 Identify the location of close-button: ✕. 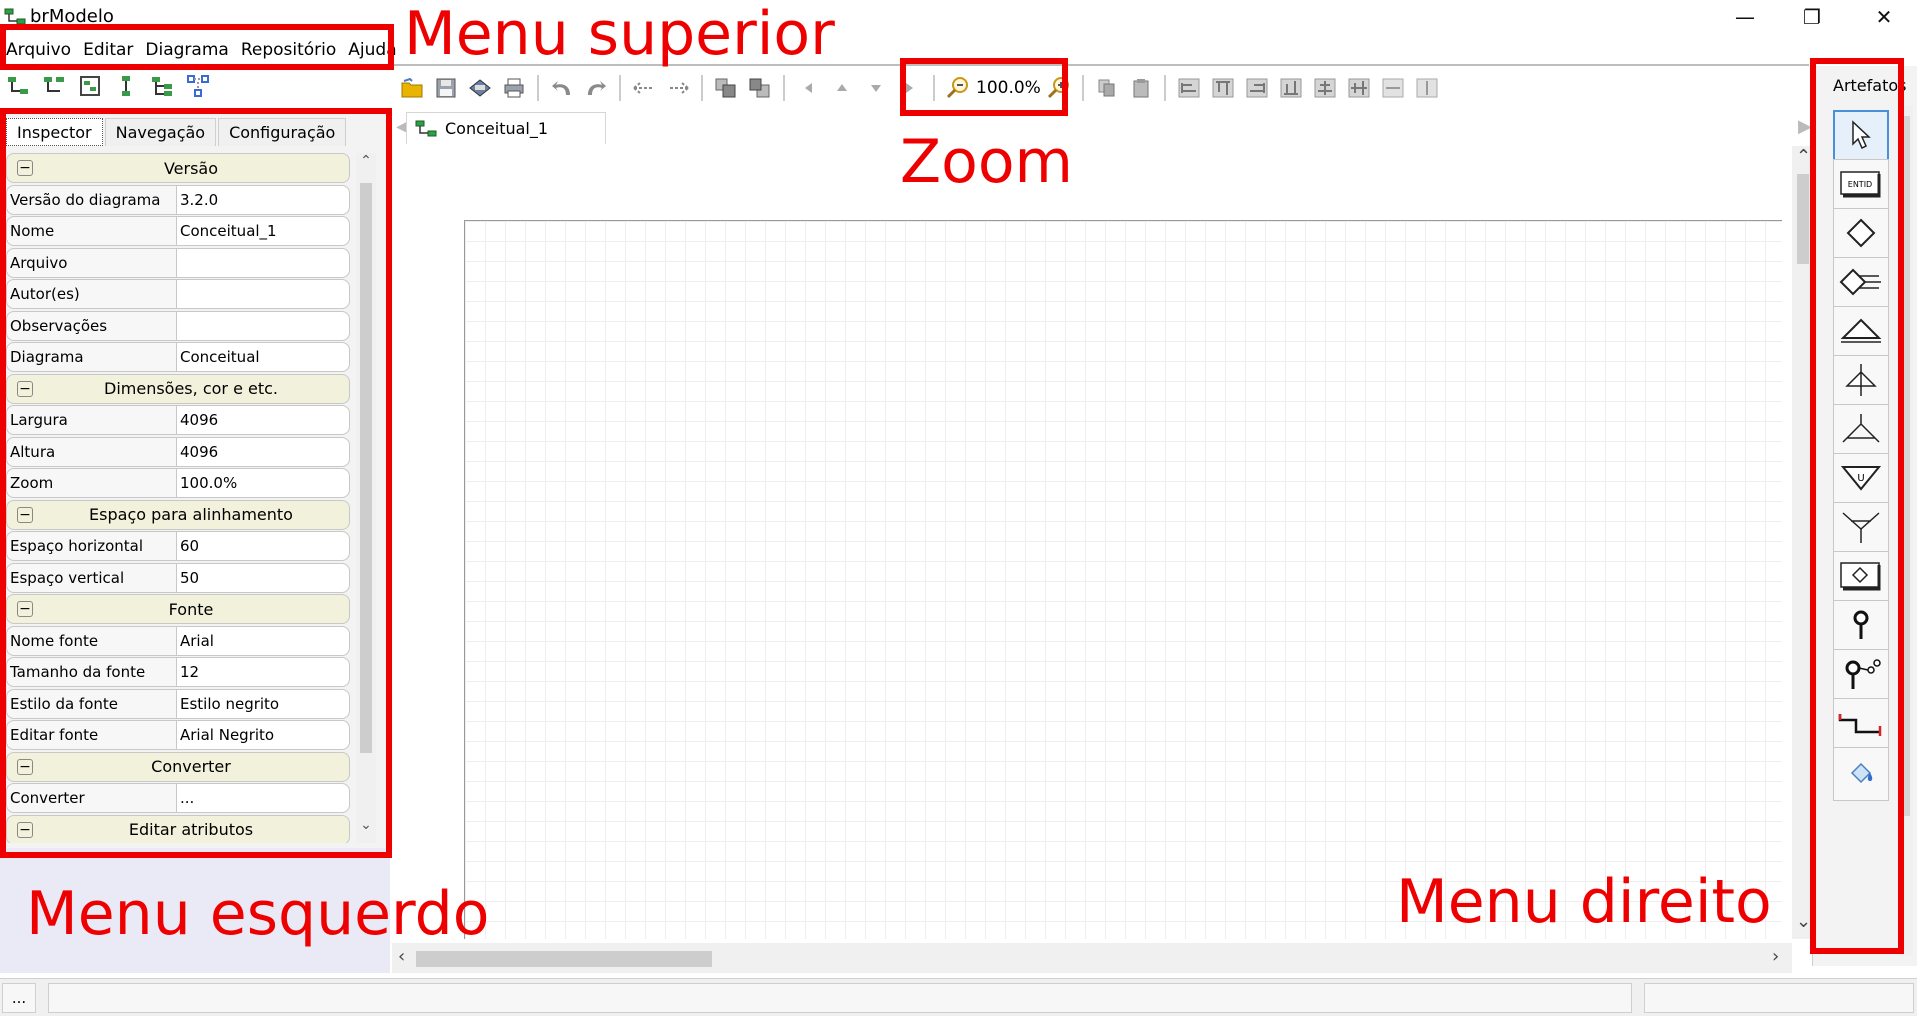
(1884, 17).